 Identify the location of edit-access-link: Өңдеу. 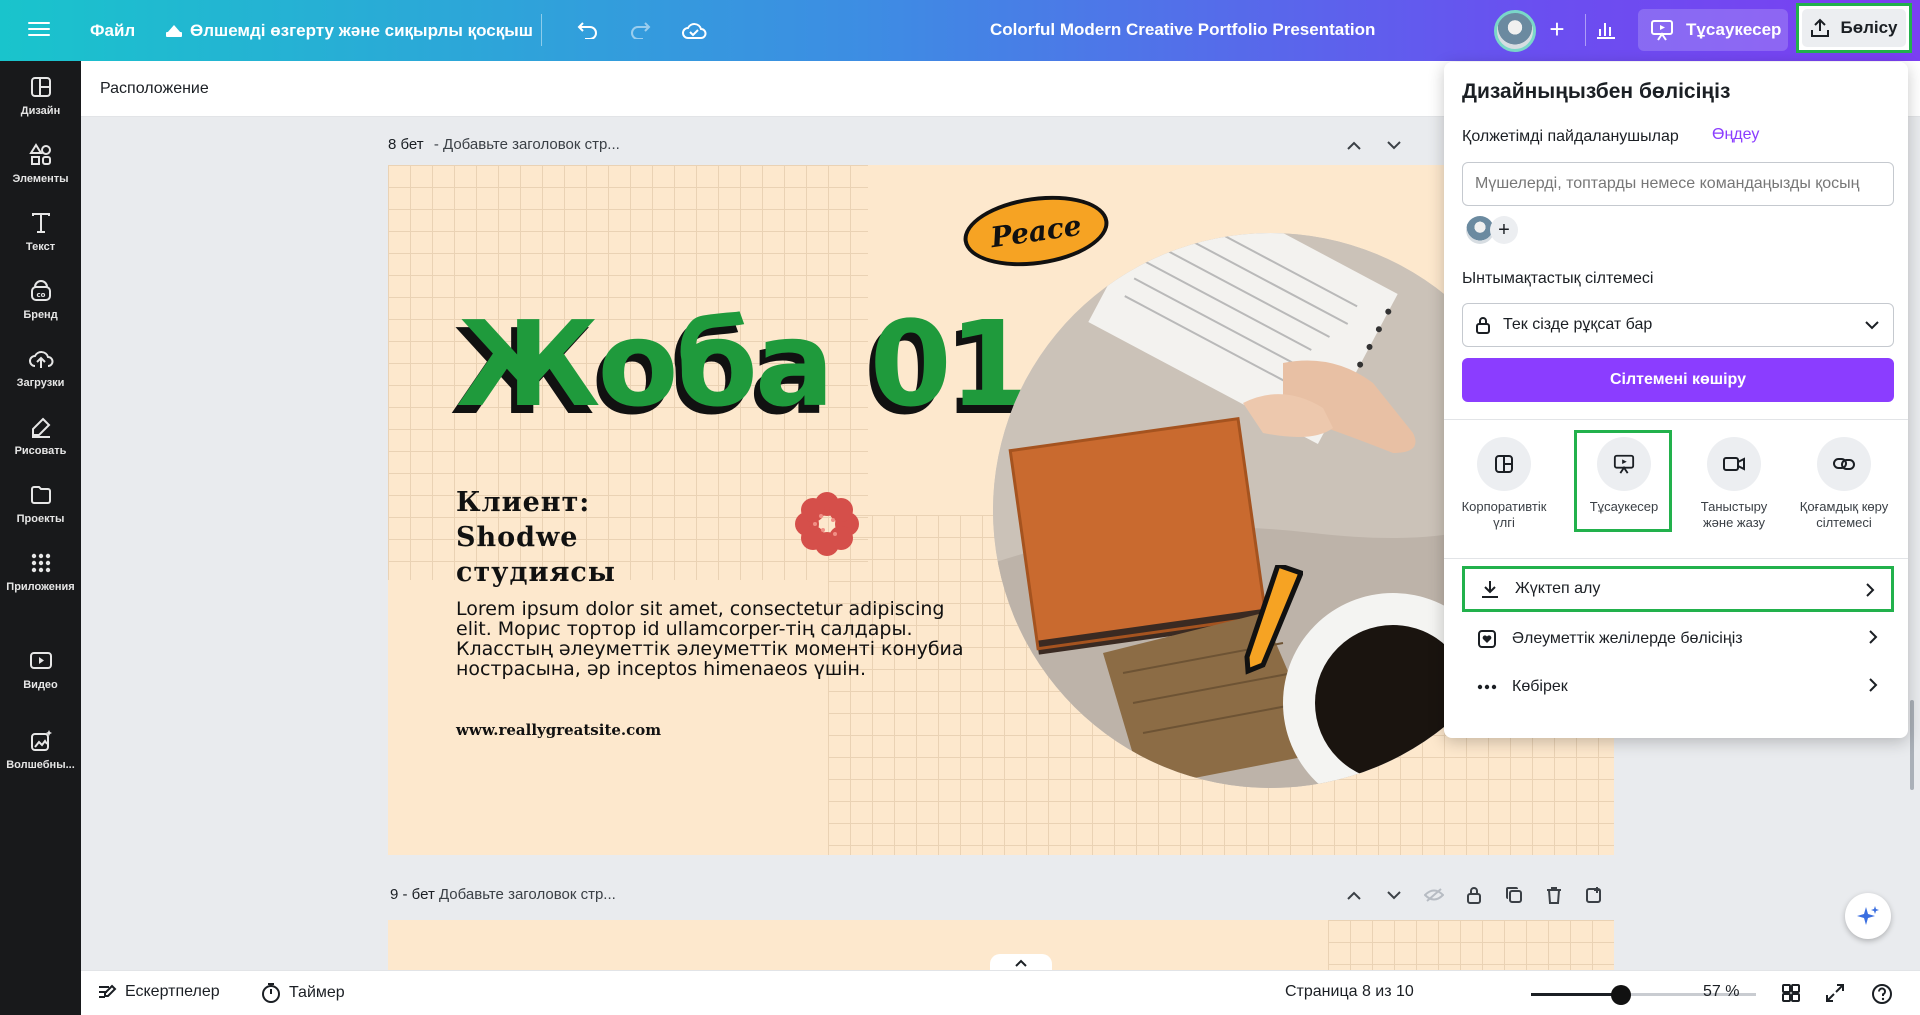
(1735, 135).